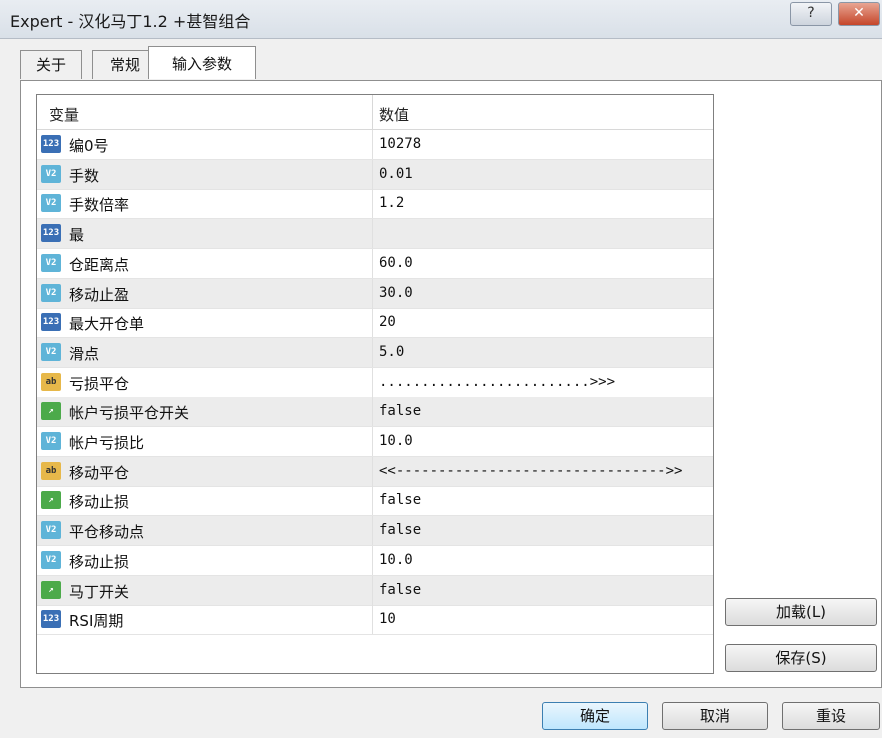 The image size is (882, 738). What do you see at coordinates (391, 352) in the screenshot?
I see `parameter-value: 5.0` at bounding box center [391, 352].